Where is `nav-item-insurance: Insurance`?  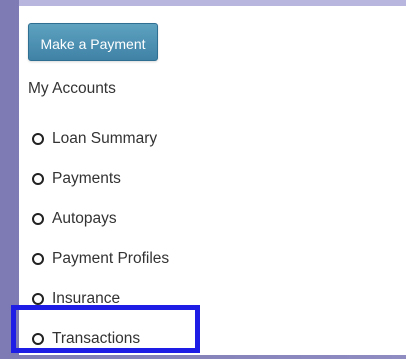 nav-item-insurance: Insurance is located at coordinates (98, 299).